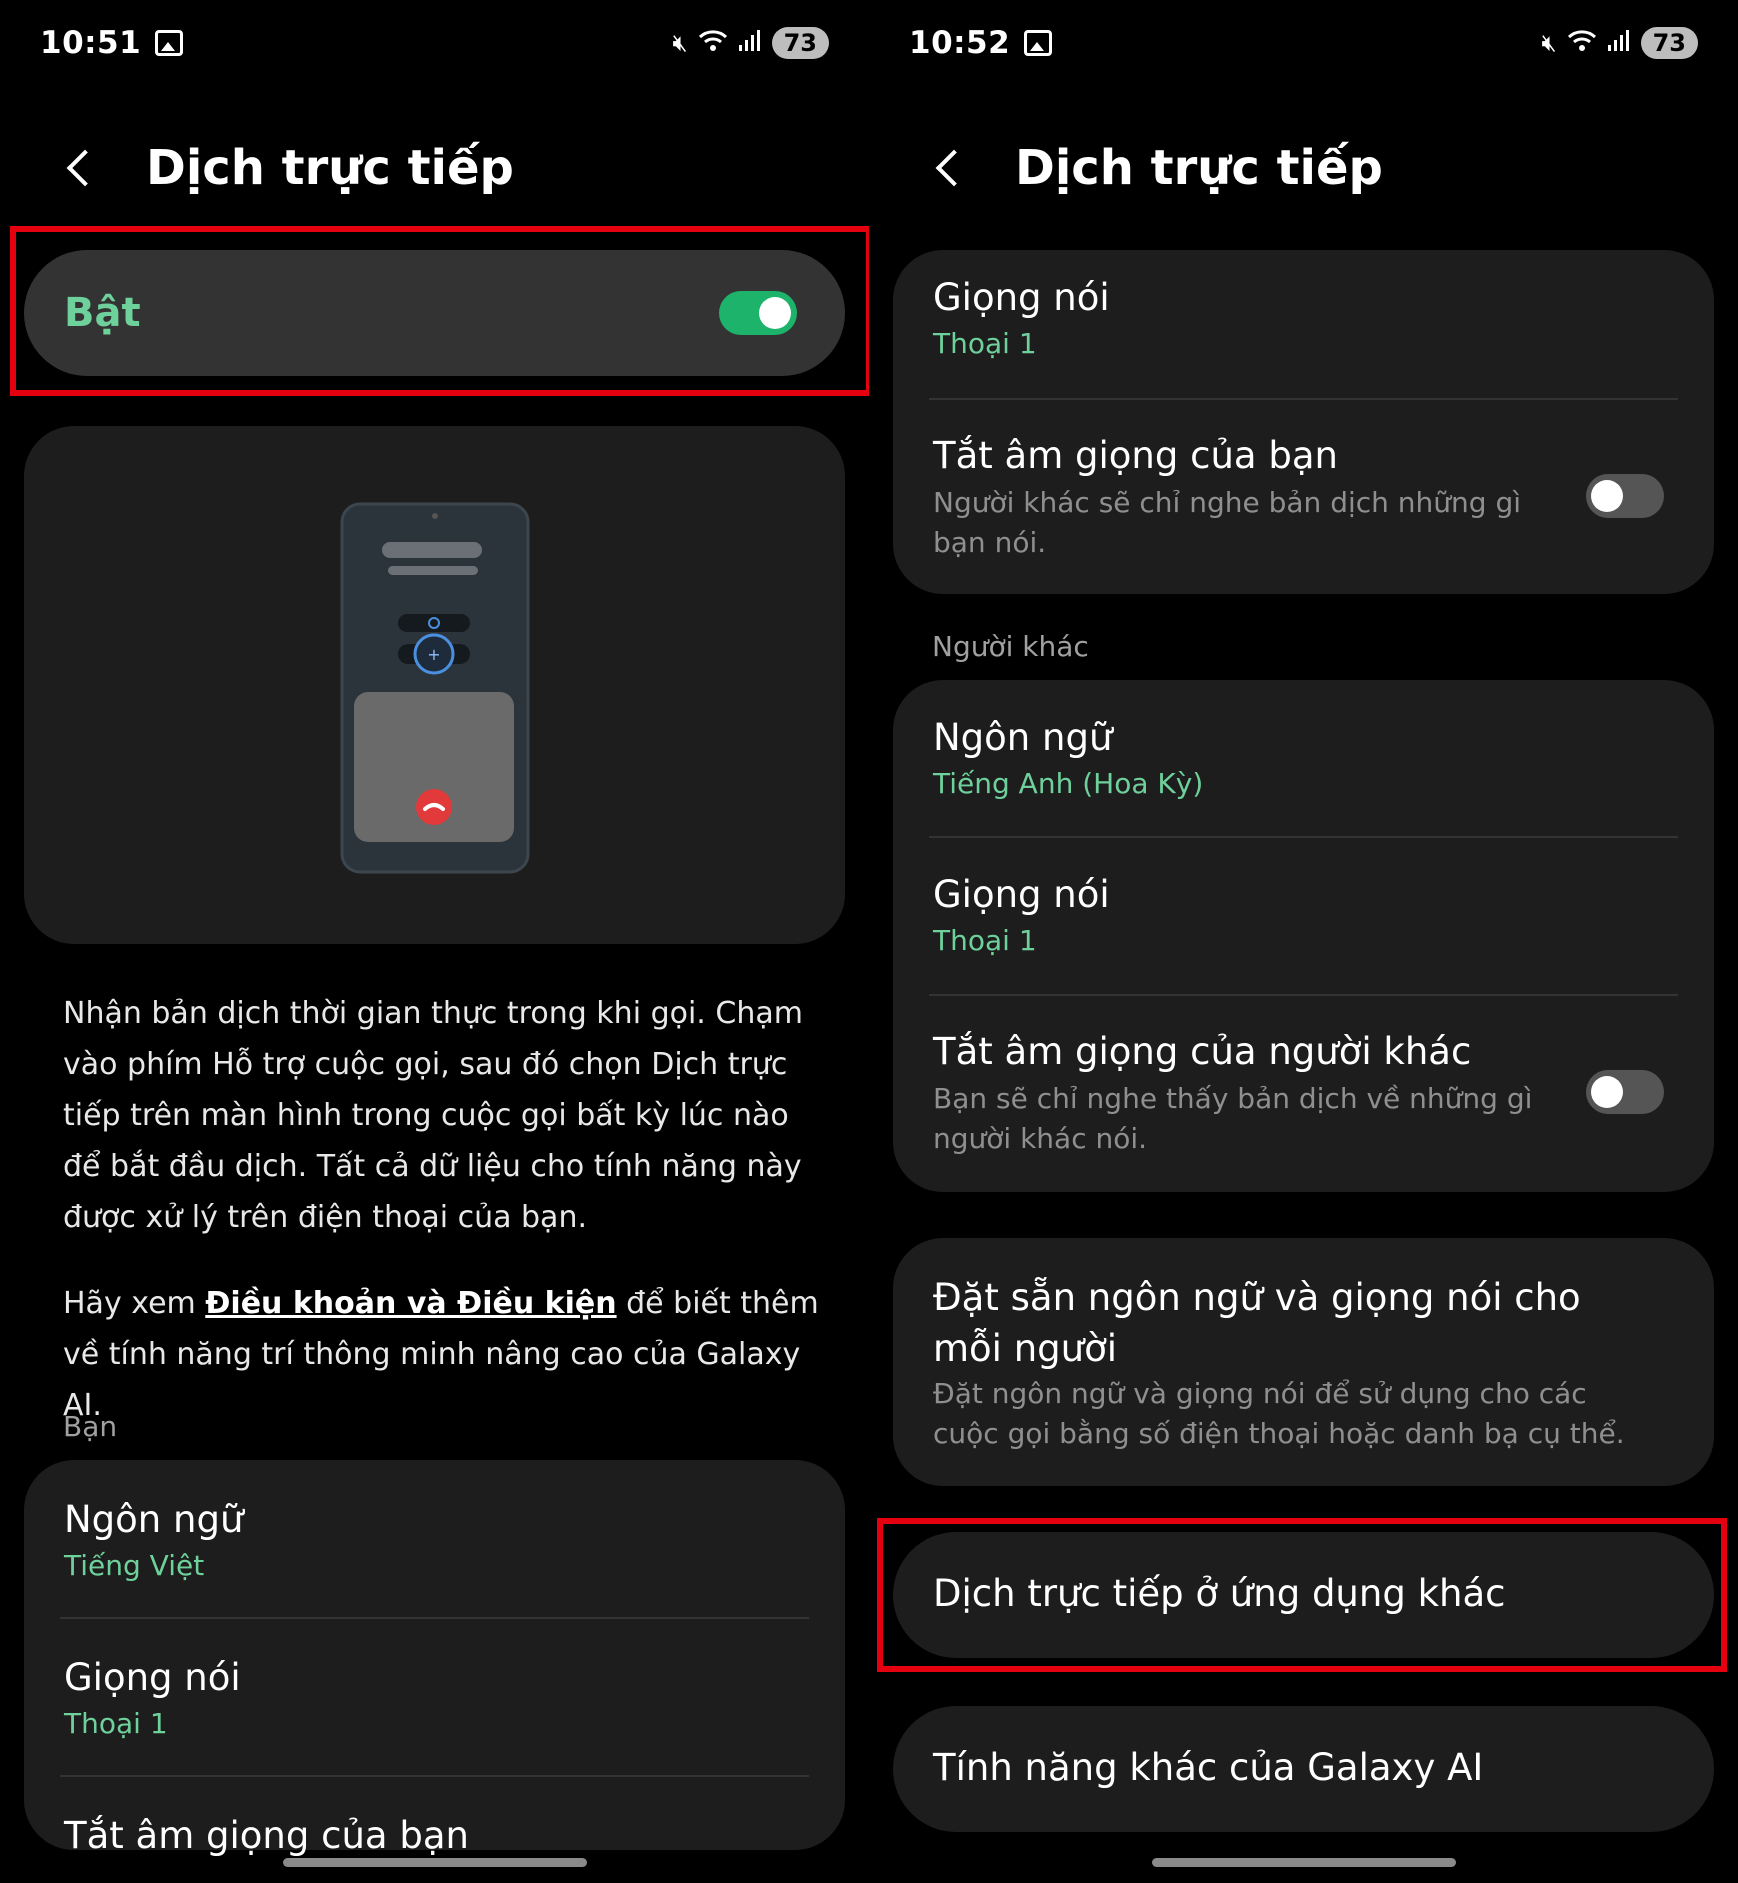 This screenshot has width=1738, height=1883. I want to click on others-voice-item: Giọng nói Thoại 1, so click(1303, 915).